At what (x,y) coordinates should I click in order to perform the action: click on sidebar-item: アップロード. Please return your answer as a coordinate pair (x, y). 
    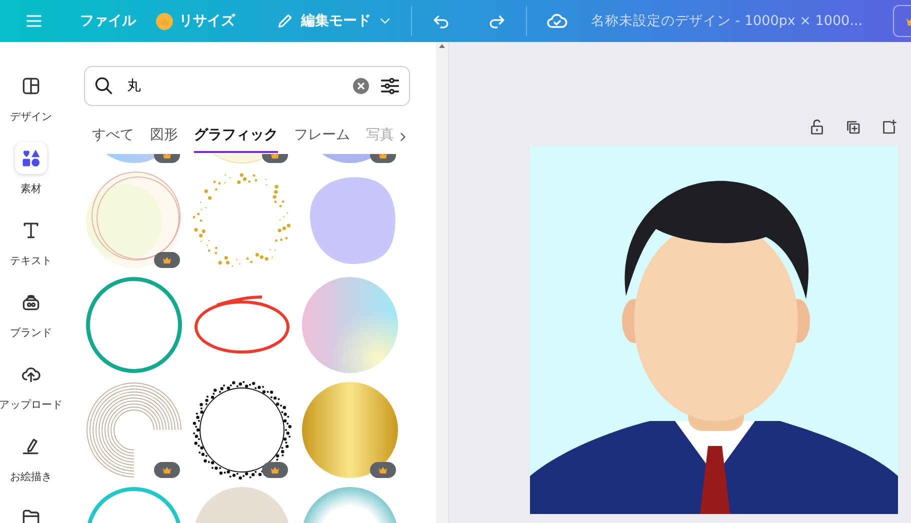
    Looking at the image, I should click on (31, 385).